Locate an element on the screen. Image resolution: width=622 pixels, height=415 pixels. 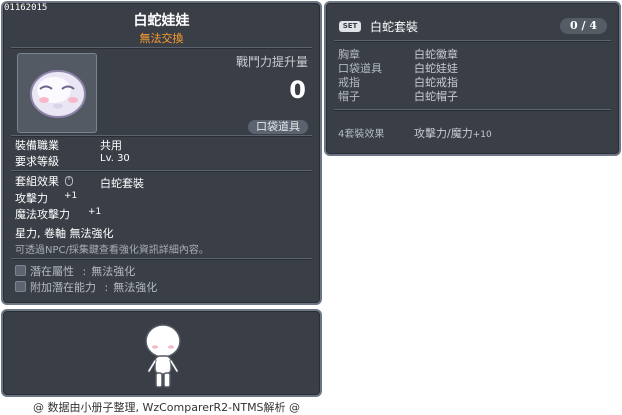
job-value: 共用 is located at coordinates (111, 145).